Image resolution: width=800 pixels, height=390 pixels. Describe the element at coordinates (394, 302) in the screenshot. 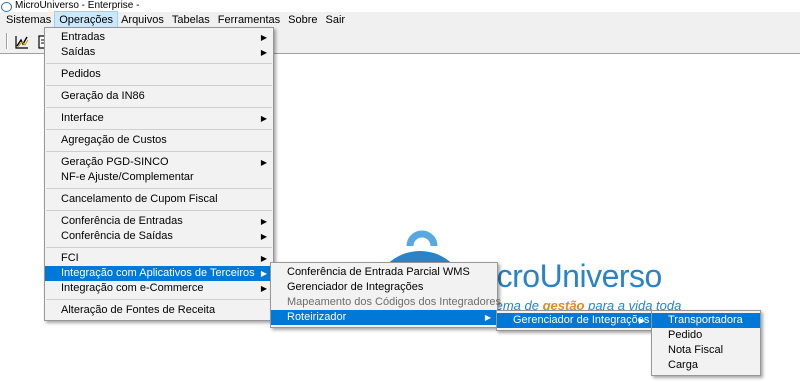

I see `menu-item-mapeamento-codigos: Mapeamento dos Códigos dos Integradores` at that location.